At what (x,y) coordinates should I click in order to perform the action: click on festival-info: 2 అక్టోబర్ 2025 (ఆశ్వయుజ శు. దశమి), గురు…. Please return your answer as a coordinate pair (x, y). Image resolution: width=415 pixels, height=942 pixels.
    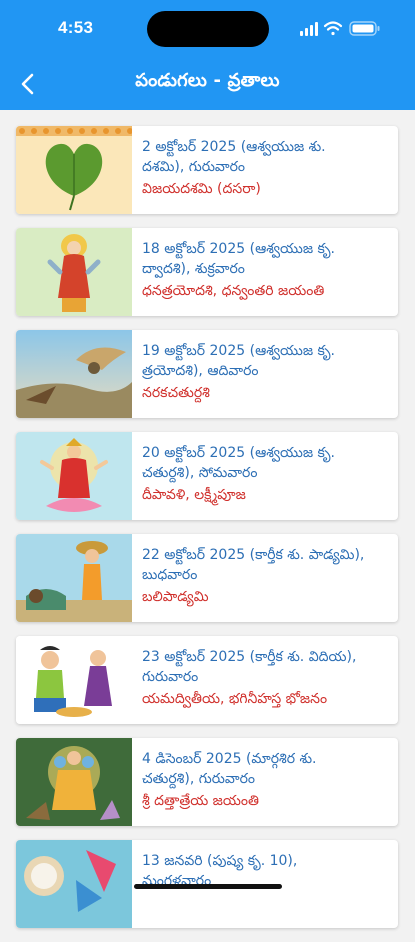
    Looking at the image, I should click on (267, 168).